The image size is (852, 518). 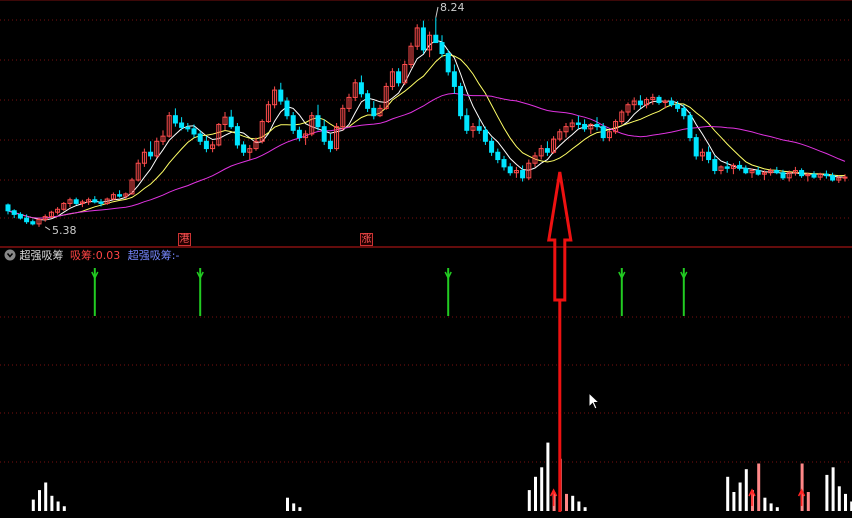 I want to click on indicator-value-label-1: 吸筹:, so click(x=83, y=255).